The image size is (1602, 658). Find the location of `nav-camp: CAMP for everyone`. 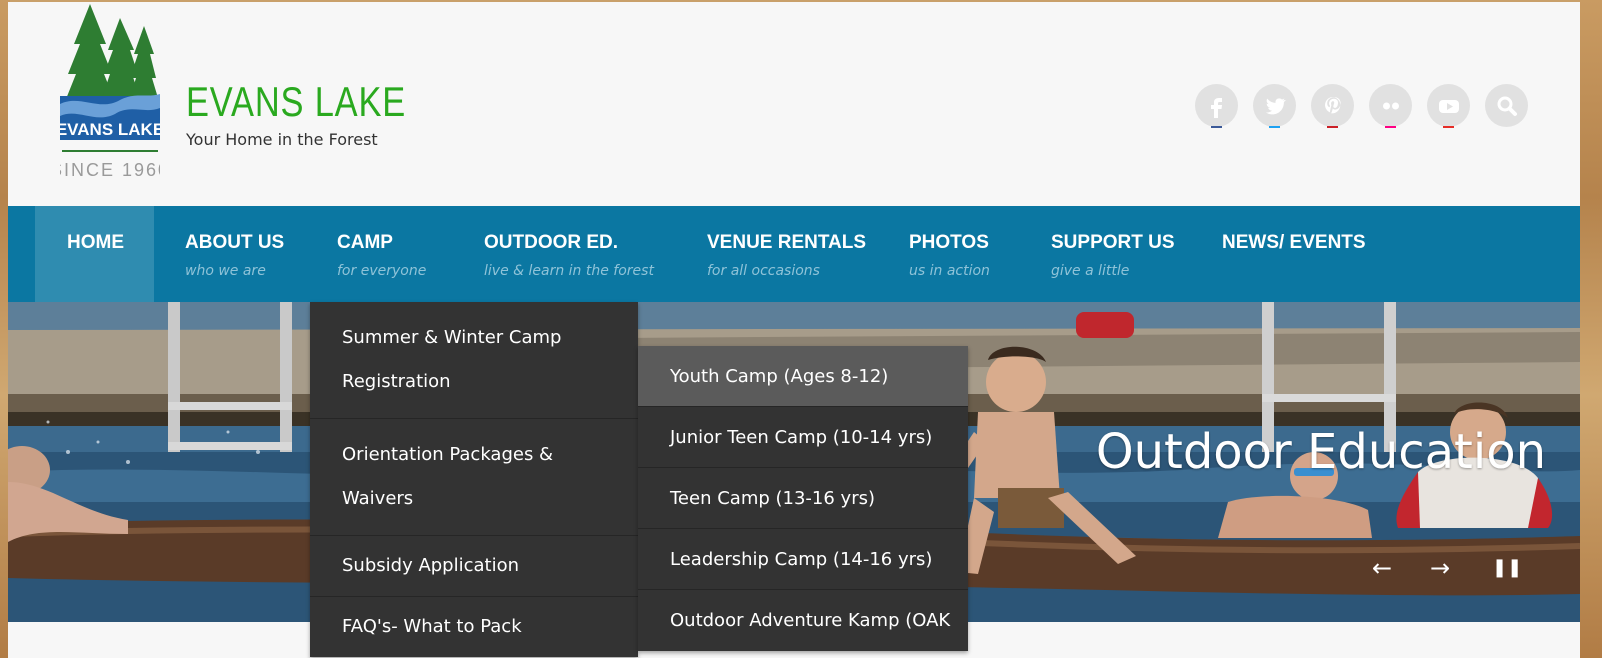

nav-camp: CAMP for everyone is located at coordinates (381, 254).